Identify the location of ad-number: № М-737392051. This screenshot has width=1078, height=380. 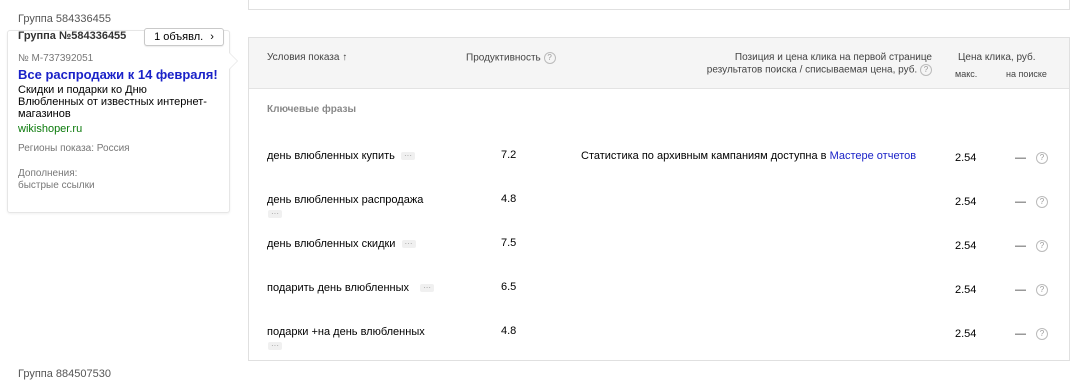
(56, 58).